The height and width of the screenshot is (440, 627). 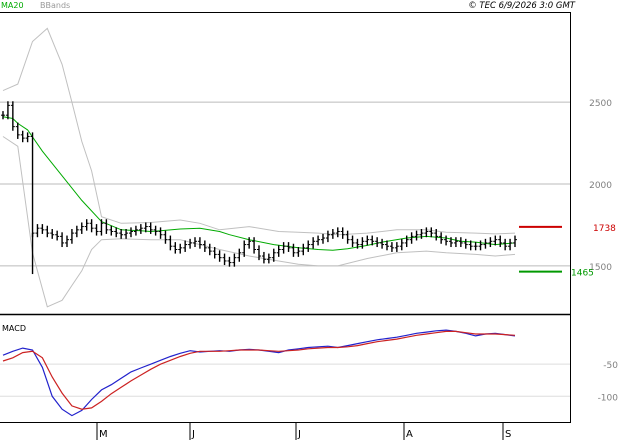 I want to click on price-y-tick-label: 2500, so click(x=600, y=104).